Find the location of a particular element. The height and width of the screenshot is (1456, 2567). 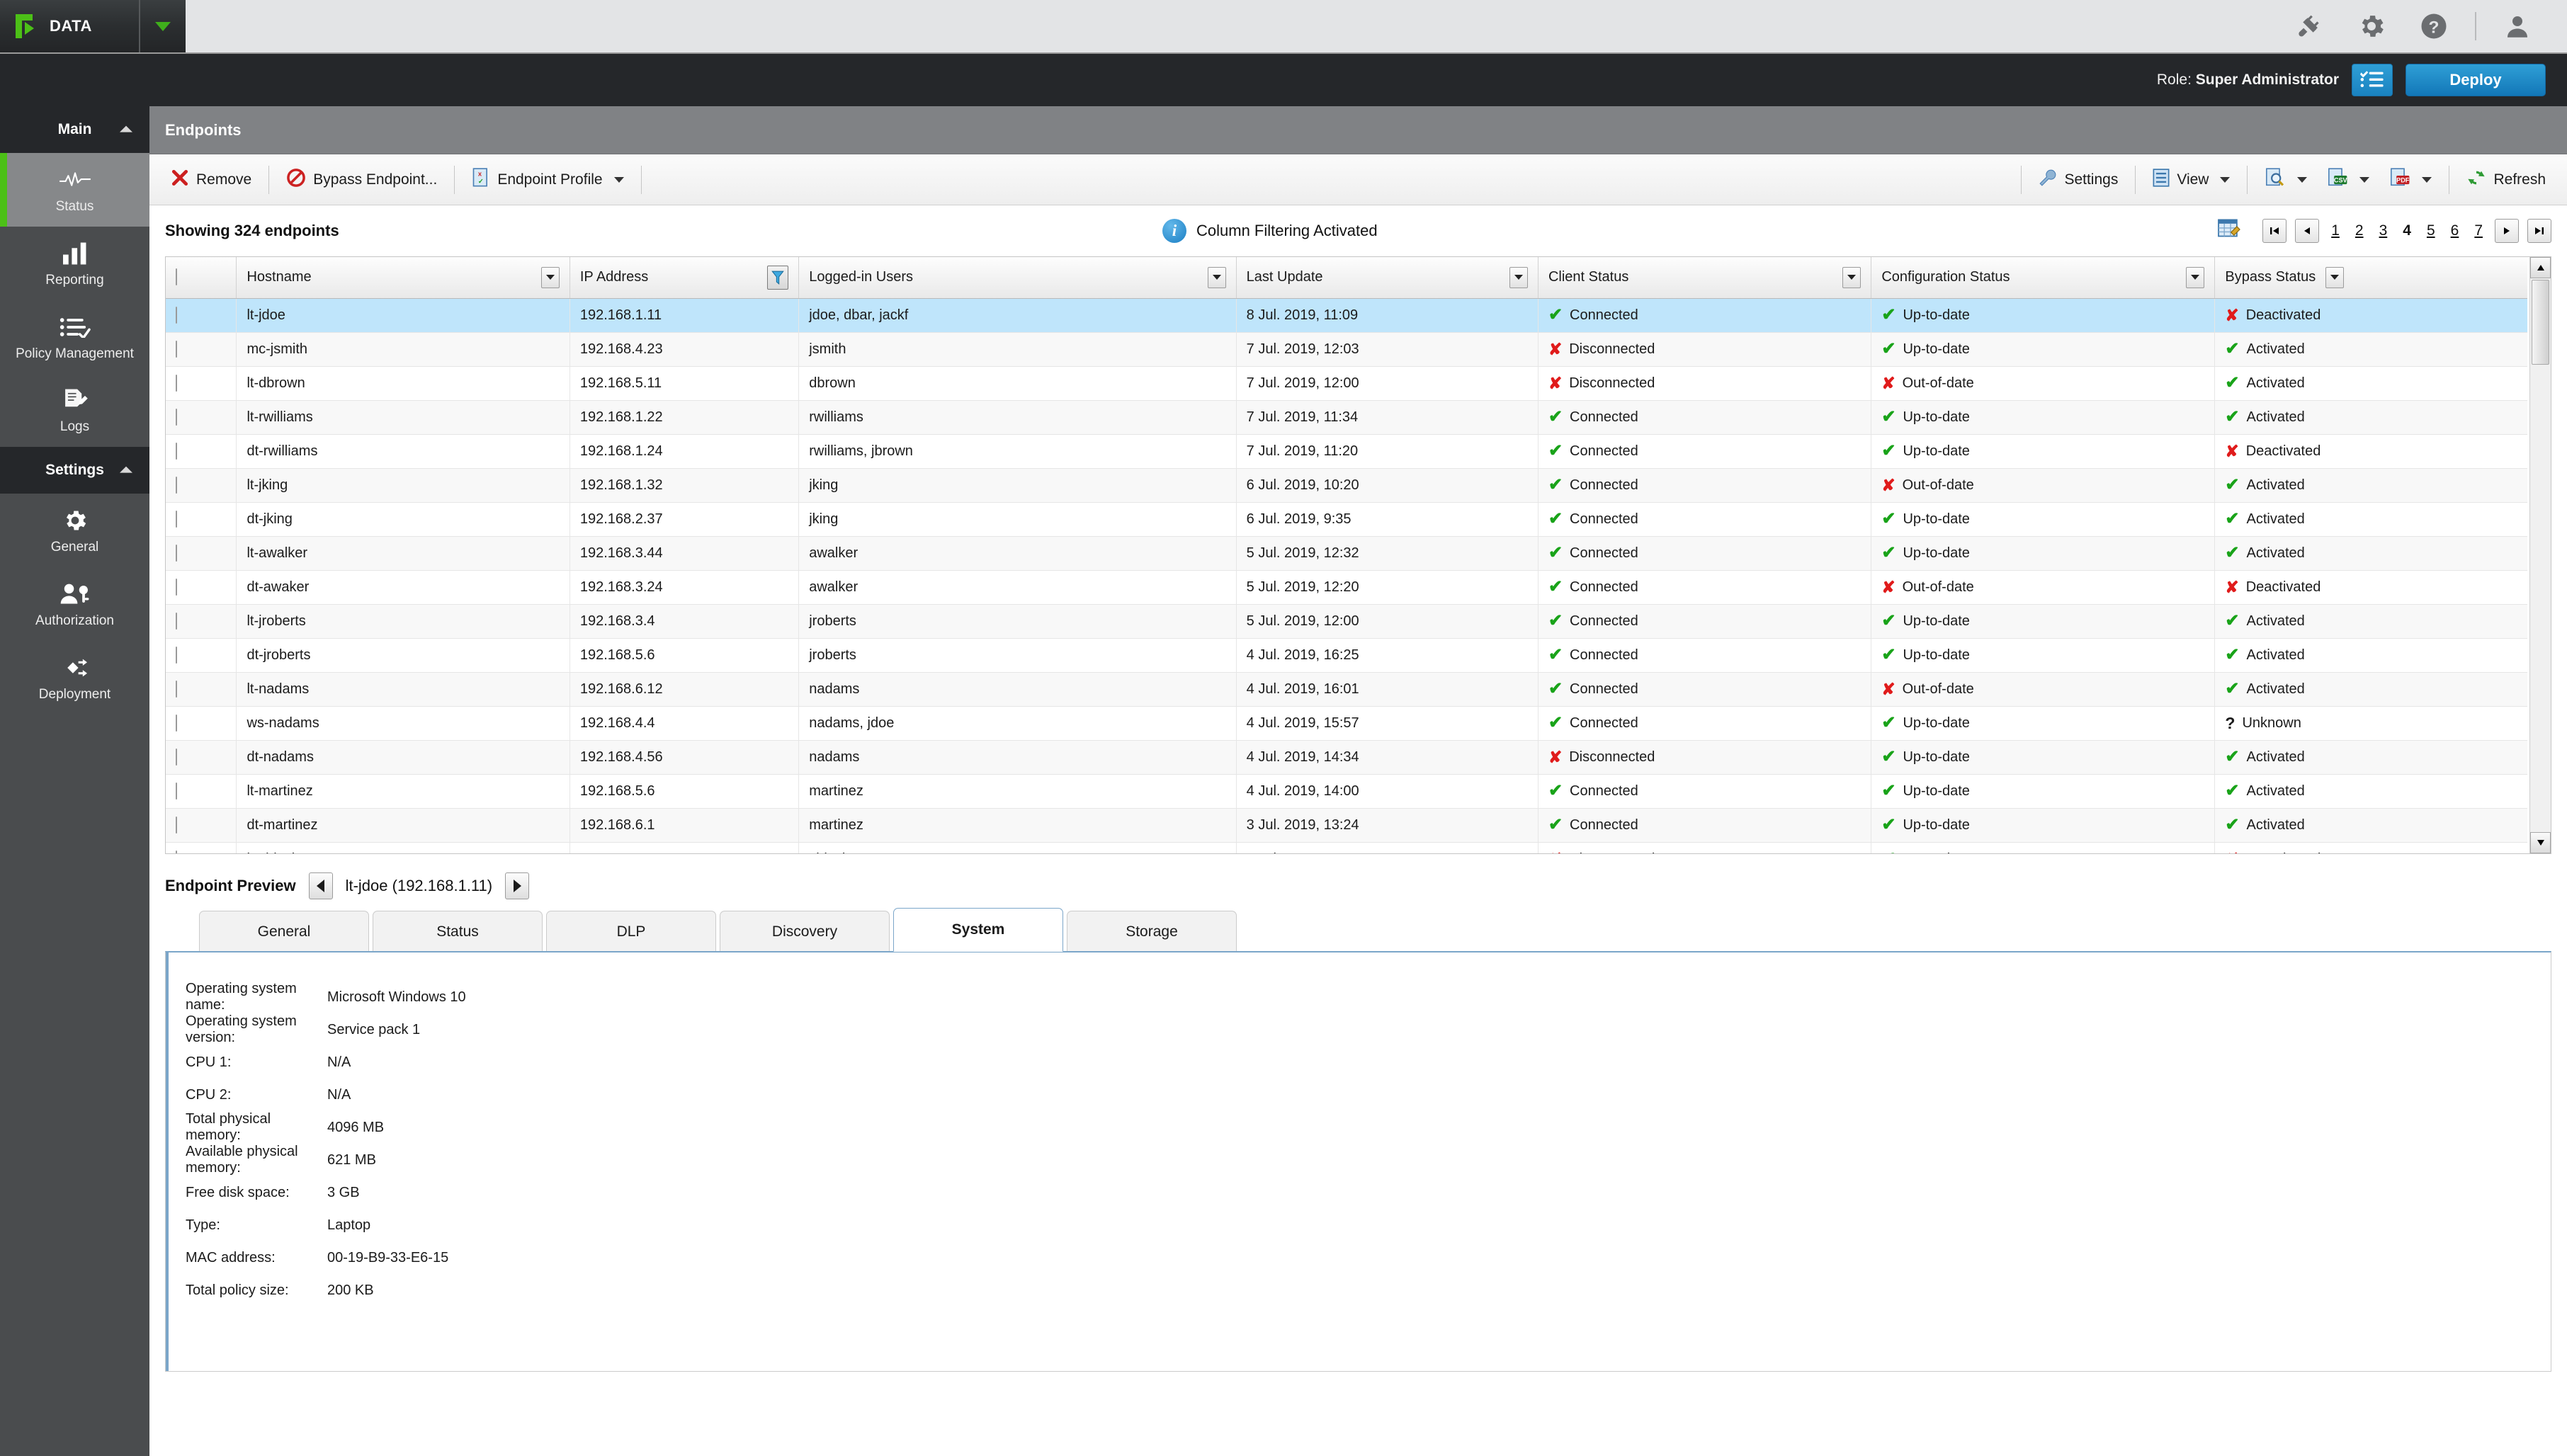

scrollbar-thumb is located at coordinates (2541, 322).